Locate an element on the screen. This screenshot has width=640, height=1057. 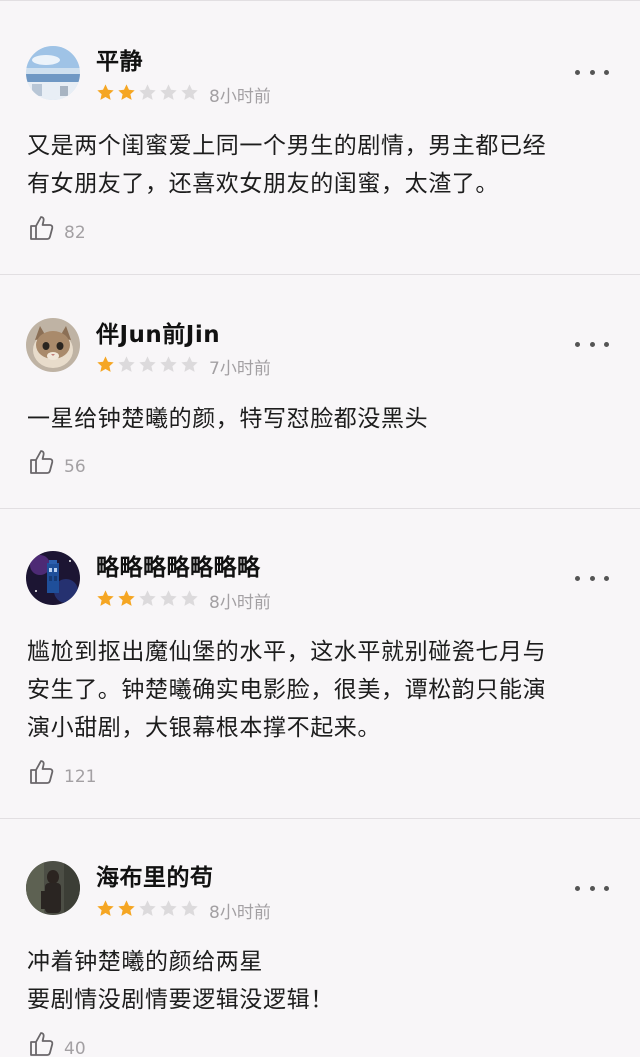
like-count: 56 is located at coordinates (75, 467).